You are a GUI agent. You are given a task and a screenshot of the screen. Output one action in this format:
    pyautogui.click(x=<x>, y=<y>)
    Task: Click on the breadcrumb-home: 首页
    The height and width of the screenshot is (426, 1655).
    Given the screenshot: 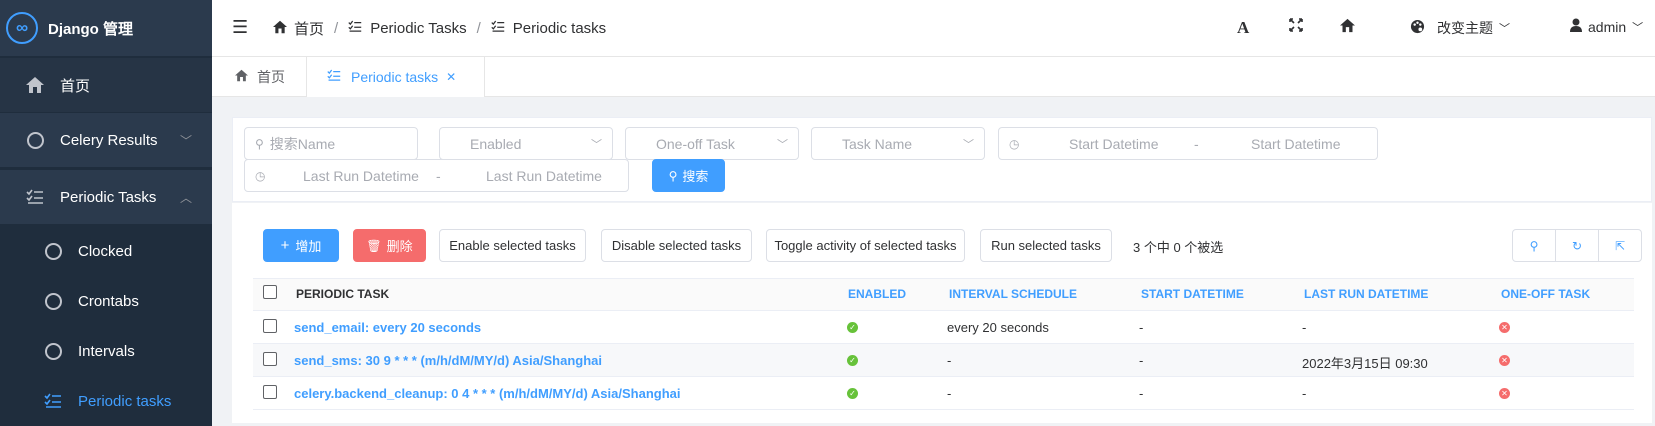 What is the action you would take?
    pyautogui.click(x=309, y=28)
    